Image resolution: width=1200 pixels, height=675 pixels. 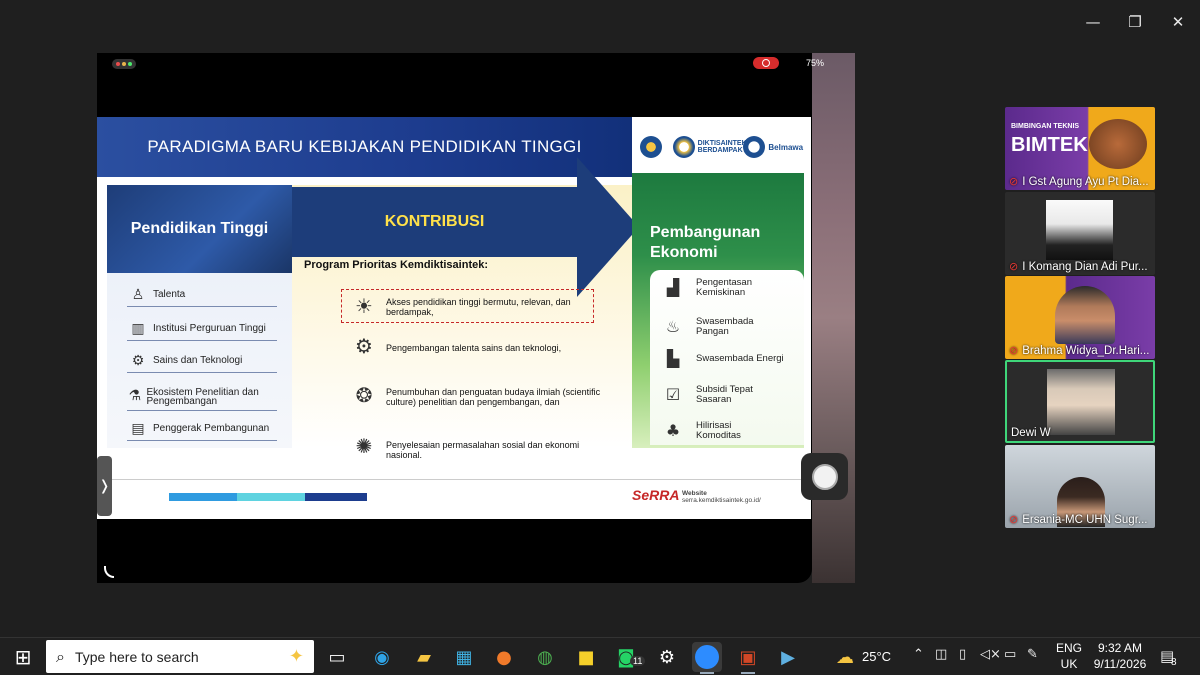 What do you see at coordinates (962, 654) in the screenshot?
I see `microphone-icon: ▯` at bounding box center [962, 654].